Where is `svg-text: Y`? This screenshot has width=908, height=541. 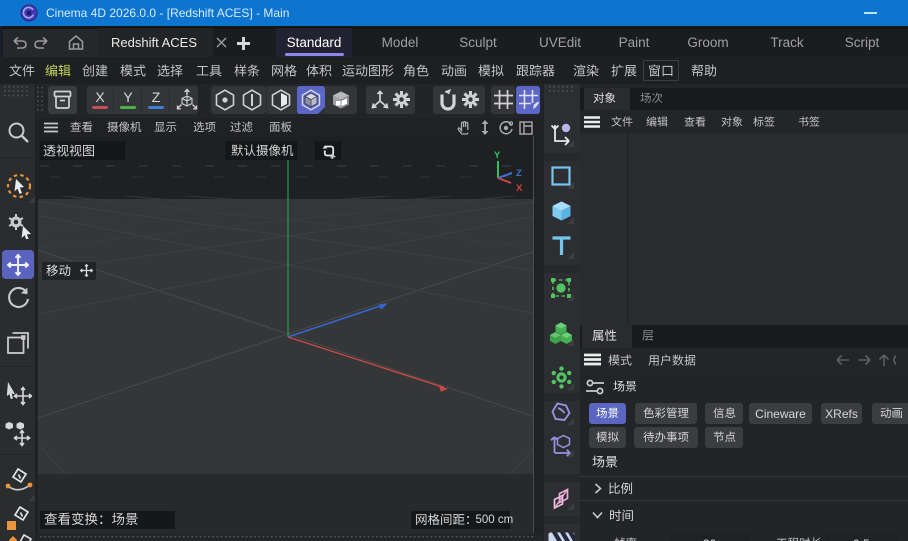 svg-text: Y is located at coordinates (497, 155).